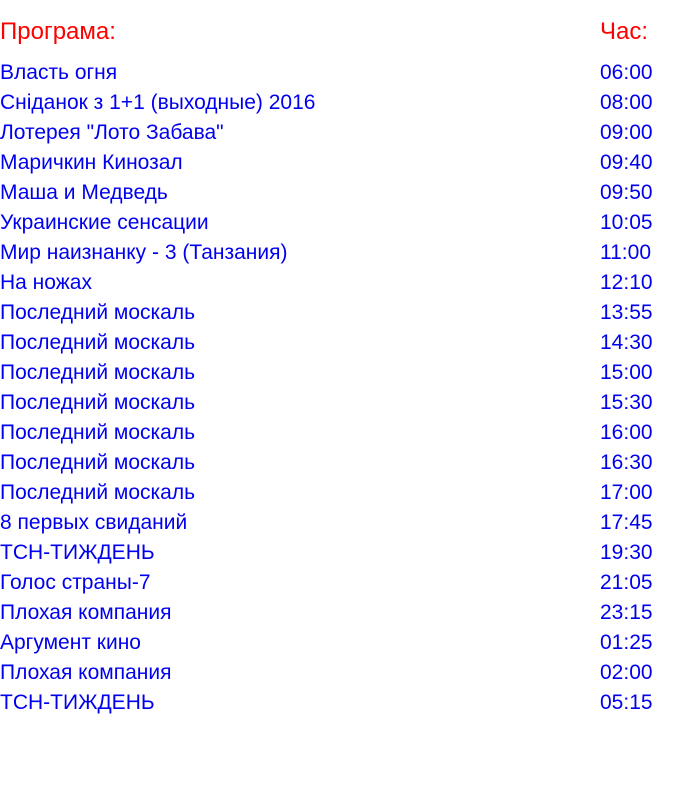 The image size is (700, 800). What do you see at coordinates (626, 402) in the screenshot?
I see `program-time: 15:30` at bounding box center [626, 402].